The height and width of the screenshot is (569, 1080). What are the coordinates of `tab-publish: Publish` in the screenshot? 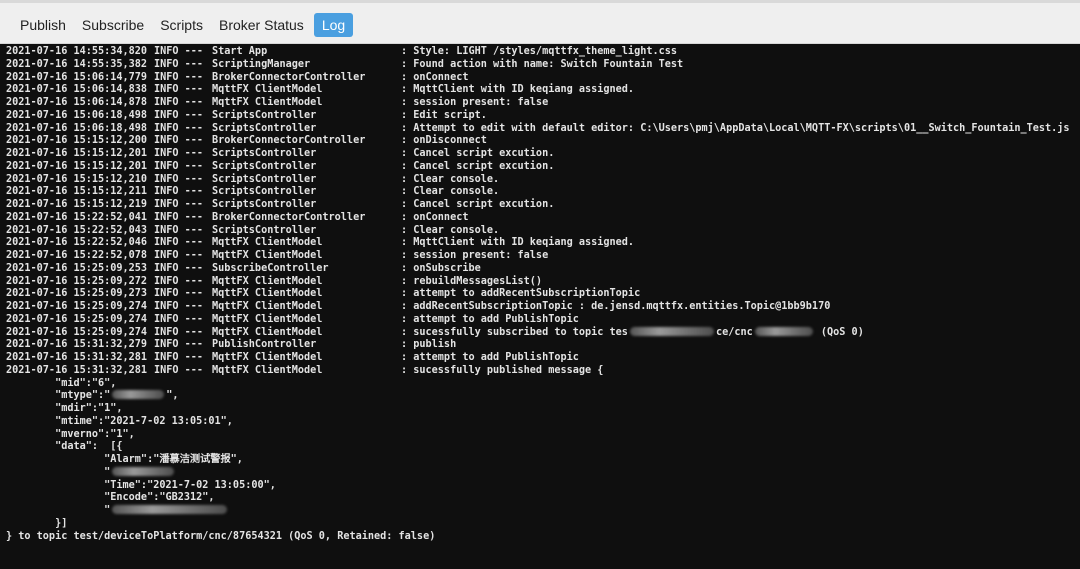 It's located at (43, 25).